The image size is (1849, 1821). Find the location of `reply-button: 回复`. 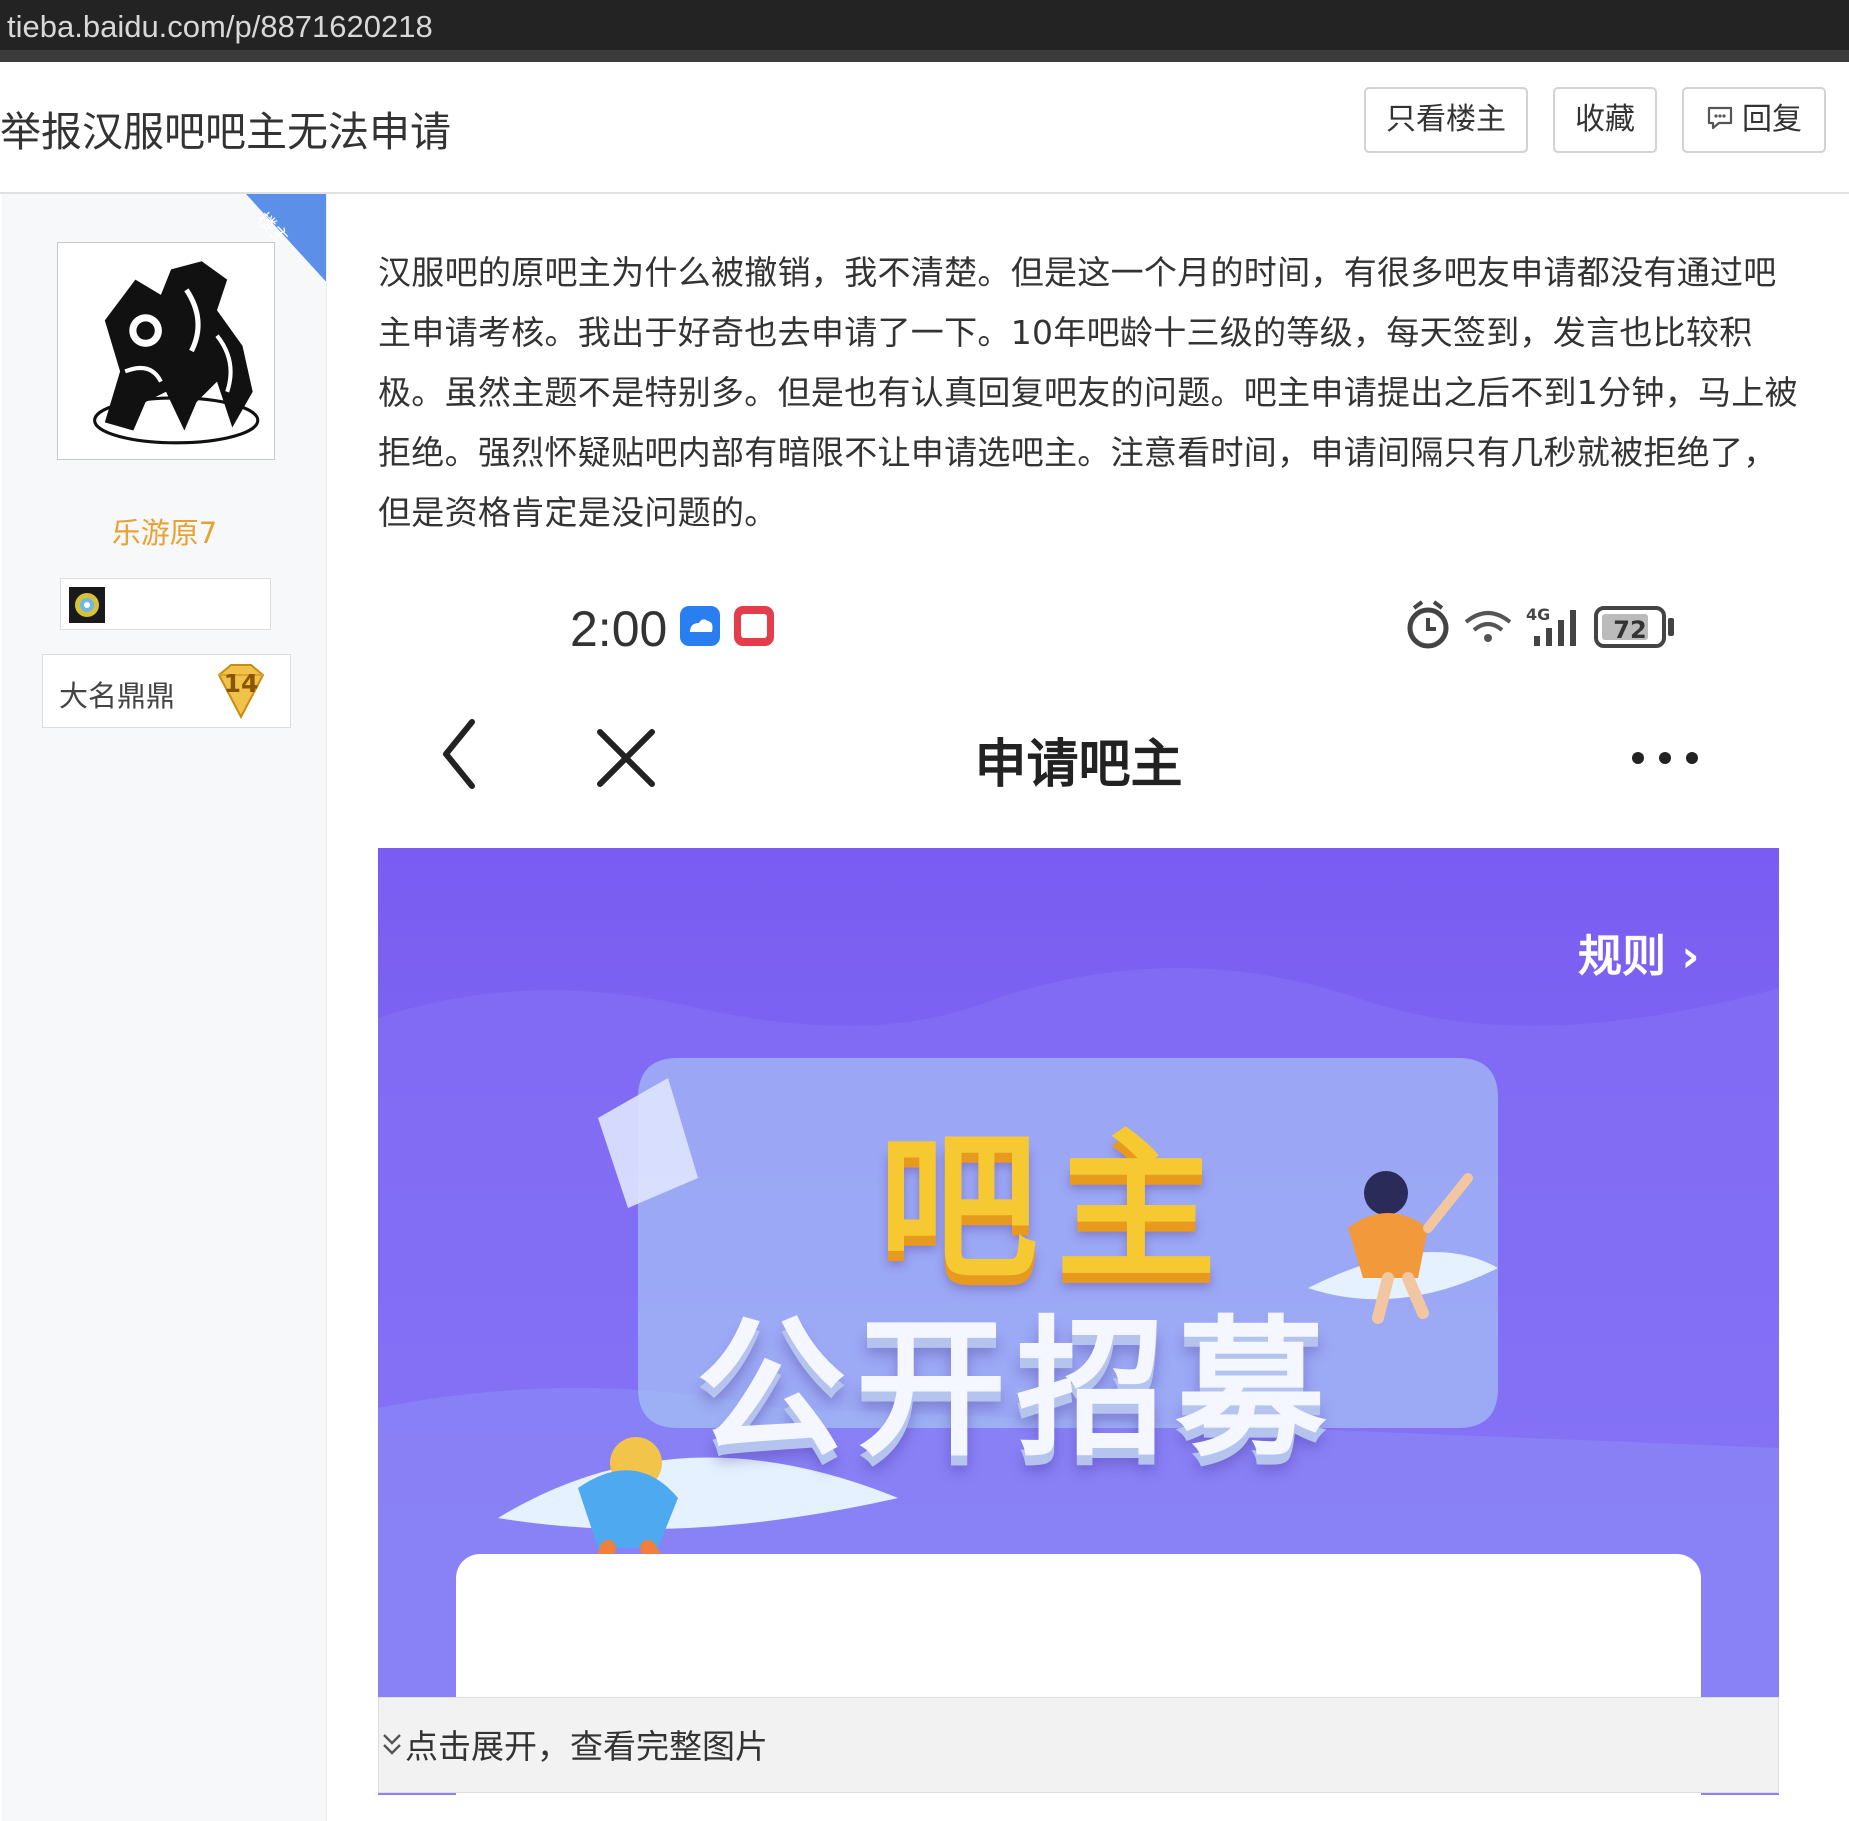

reply-button: 回复 is located at coordinates (1754, 120).